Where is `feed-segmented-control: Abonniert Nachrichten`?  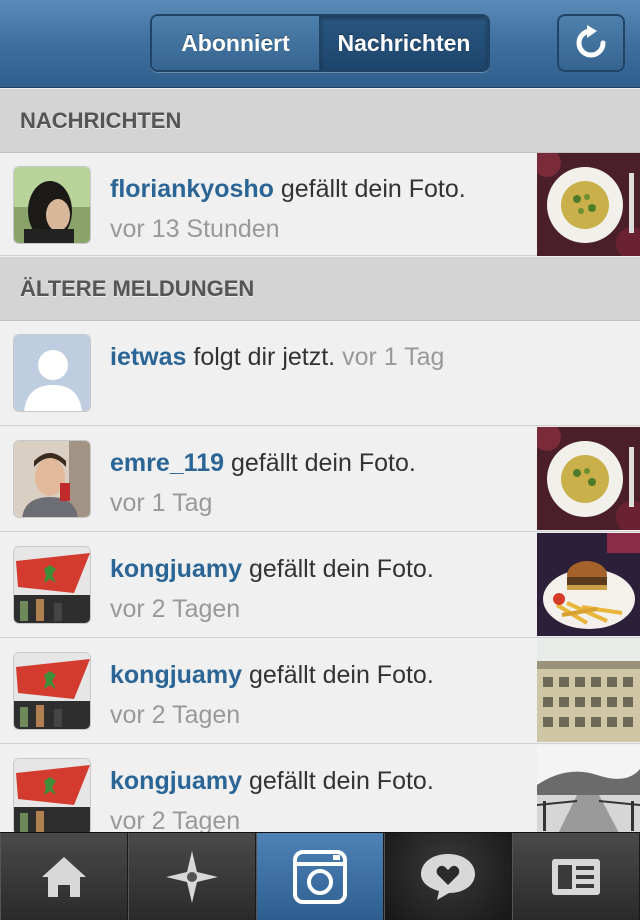 feed-segmented-control: Abonniert Nachrichten is located at coordinates (320, 43).